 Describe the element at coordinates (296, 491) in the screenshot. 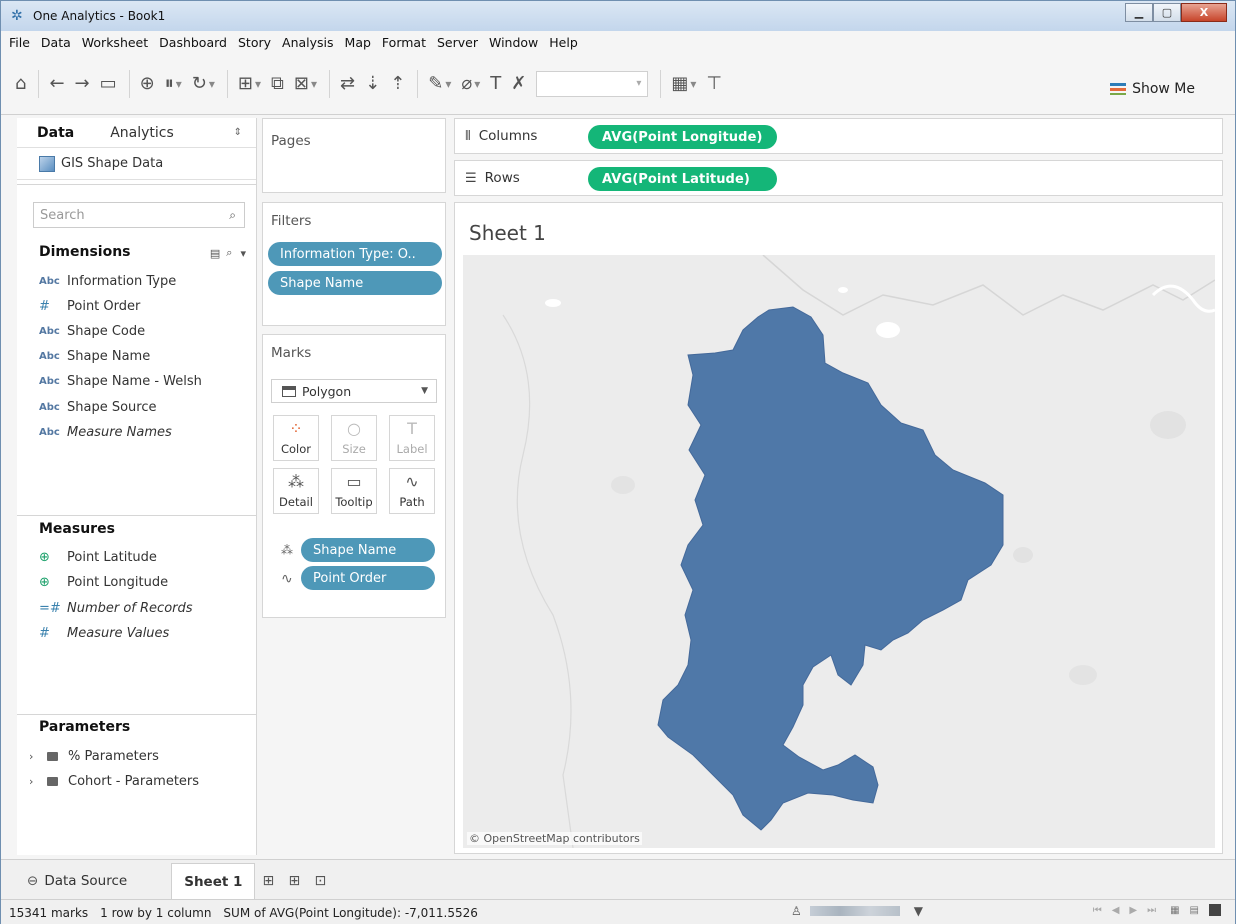

I see `marks-detail-button: ⁂ Detail` at that location.